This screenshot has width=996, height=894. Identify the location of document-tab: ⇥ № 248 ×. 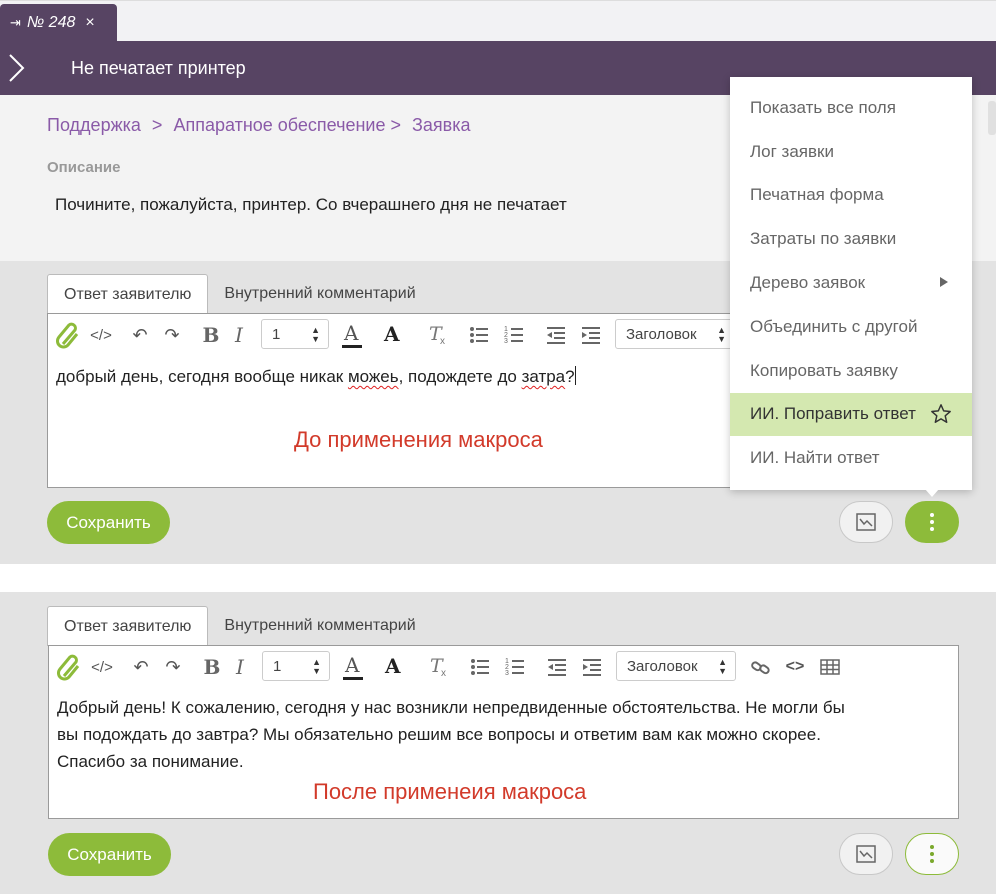
(58, 23).